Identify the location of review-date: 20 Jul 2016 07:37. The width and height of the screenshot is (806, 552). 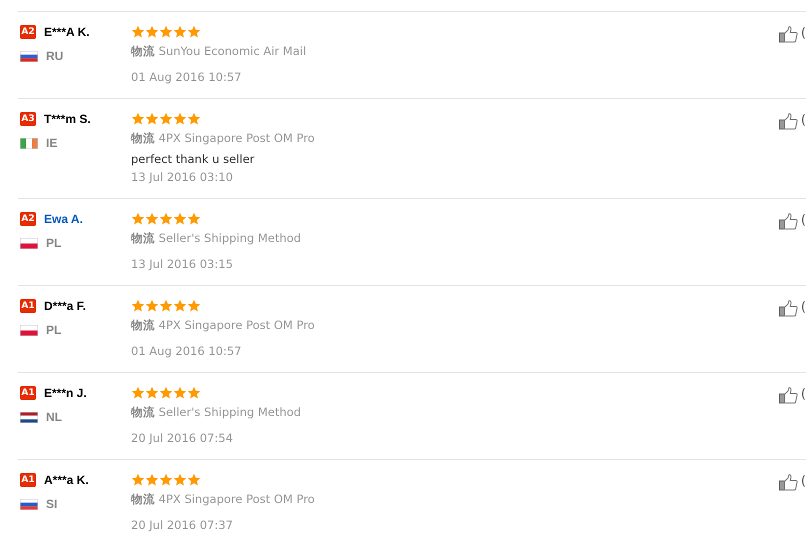
(182, 525).